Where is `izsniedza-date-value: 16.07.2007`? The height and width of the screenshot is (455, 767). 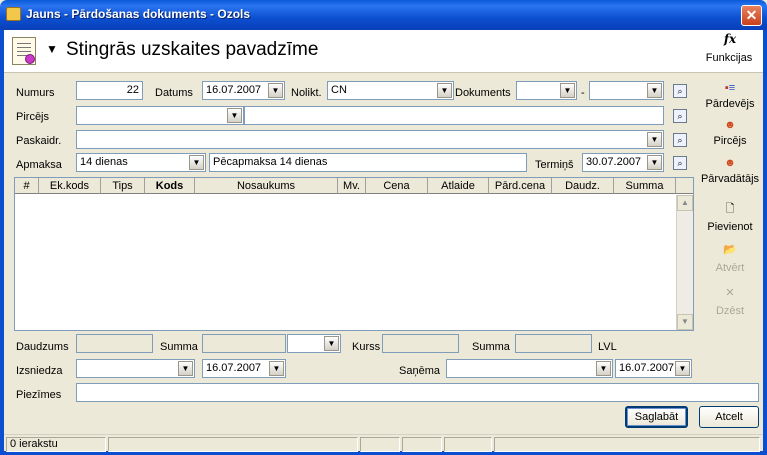 izsniedza-date-value: 16.07.2007 is located at coordinates (234, 368).